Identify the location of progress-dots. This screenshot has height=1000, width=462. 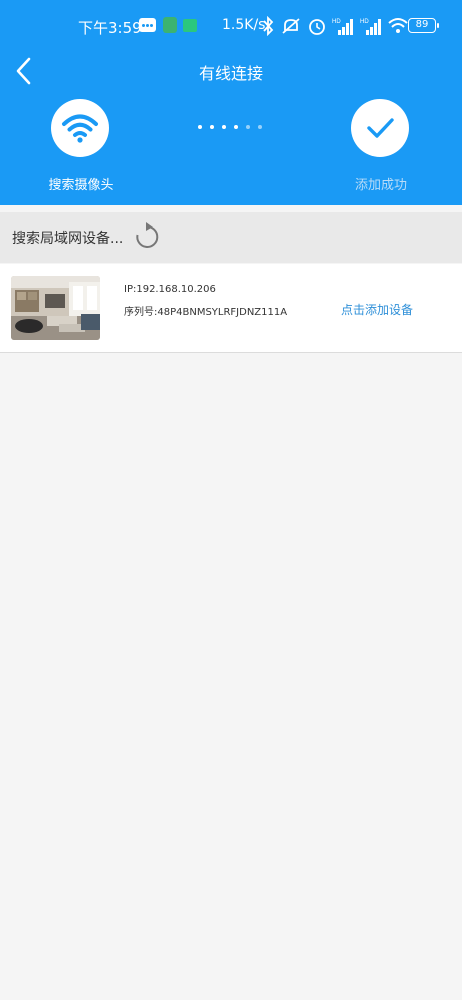
(230, 127).